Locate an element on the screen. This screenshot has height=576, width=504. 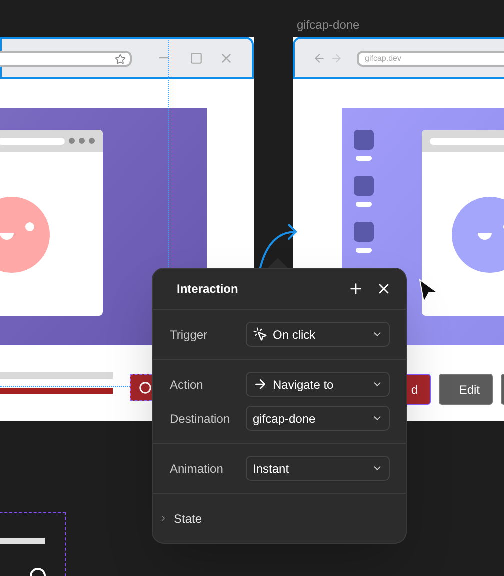
field-label: Action is located at coordinates (187, 385).